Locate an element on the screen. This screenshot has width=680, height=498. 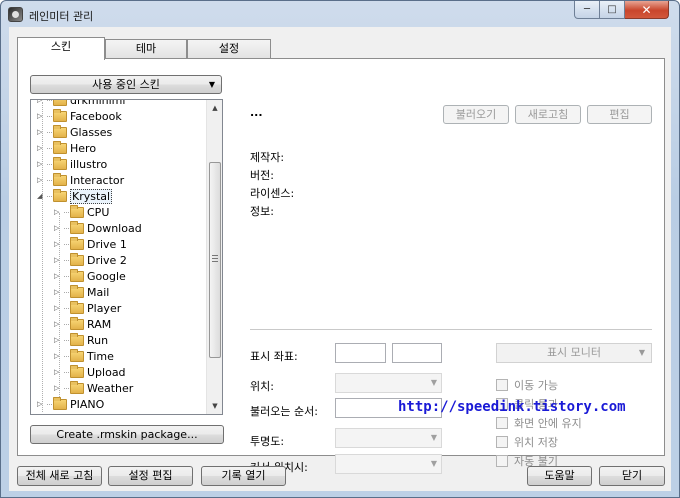
tree-item: ▷ Player is located at coordinates (87, 308).